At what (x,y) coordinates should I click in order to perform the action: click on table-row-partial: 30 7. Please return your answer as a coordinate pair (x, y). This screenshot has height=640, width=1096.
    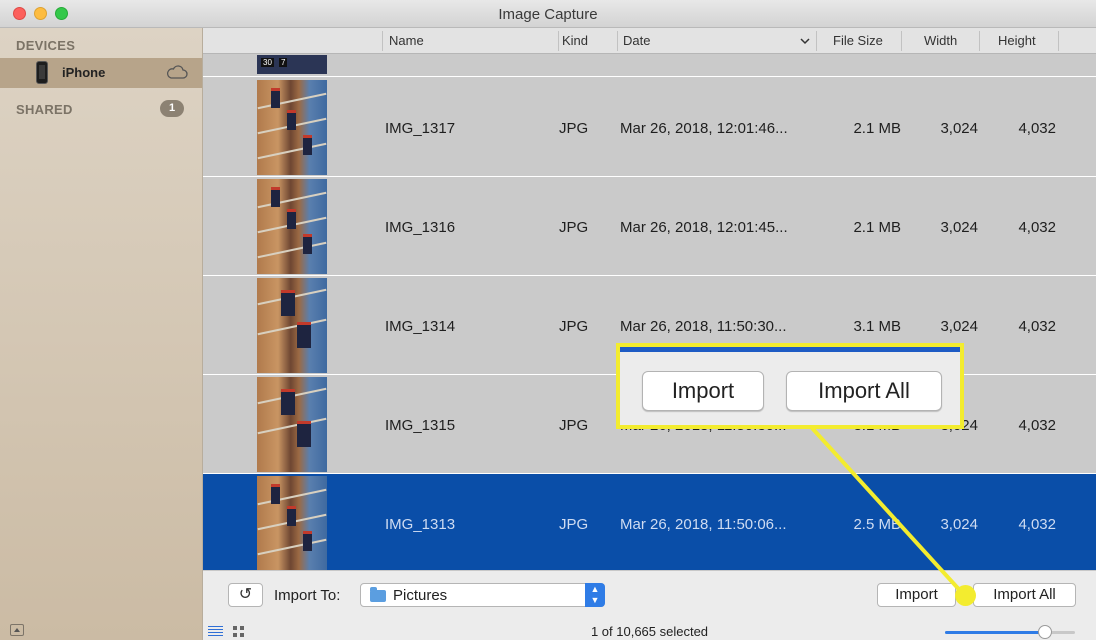
    Looking at the image, I should click on (649, 65).